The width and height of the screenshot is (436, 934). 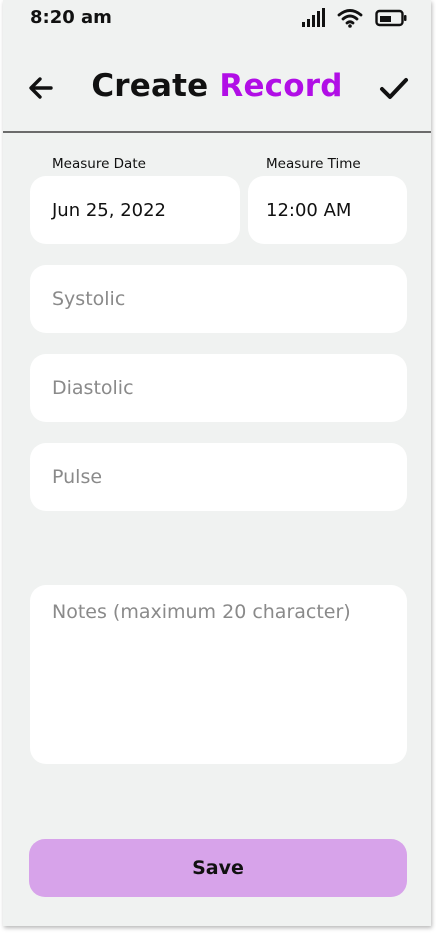 What do you see at coordinates (218, 477) in the screenshot?
I see `pulse-input: Pulse` at bounding box center [218, 477].